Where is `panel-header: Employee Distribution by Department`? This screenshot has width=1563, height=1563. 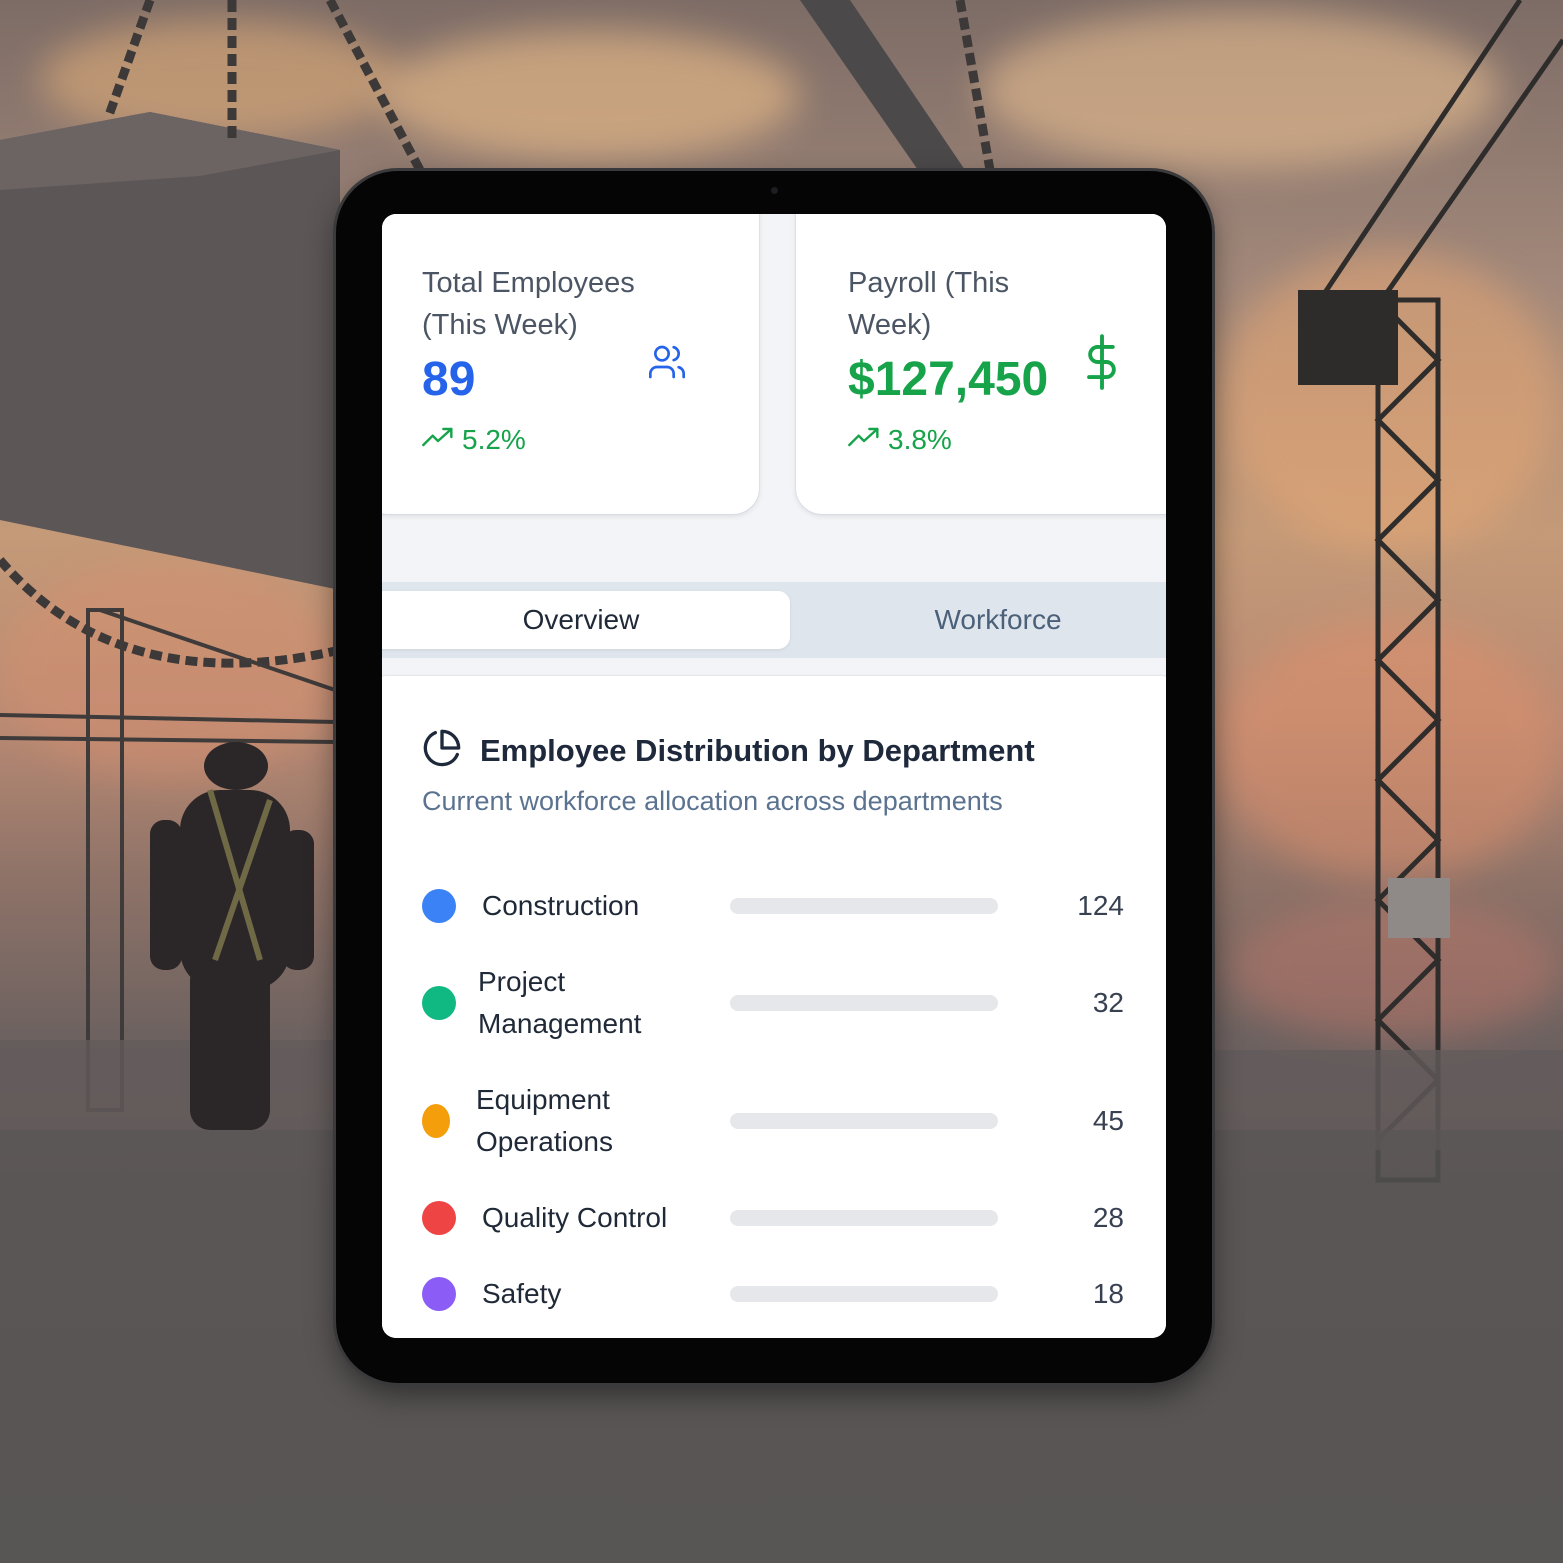
panel-header: Employee Distribution by Department is located at coordinates (728, 750).